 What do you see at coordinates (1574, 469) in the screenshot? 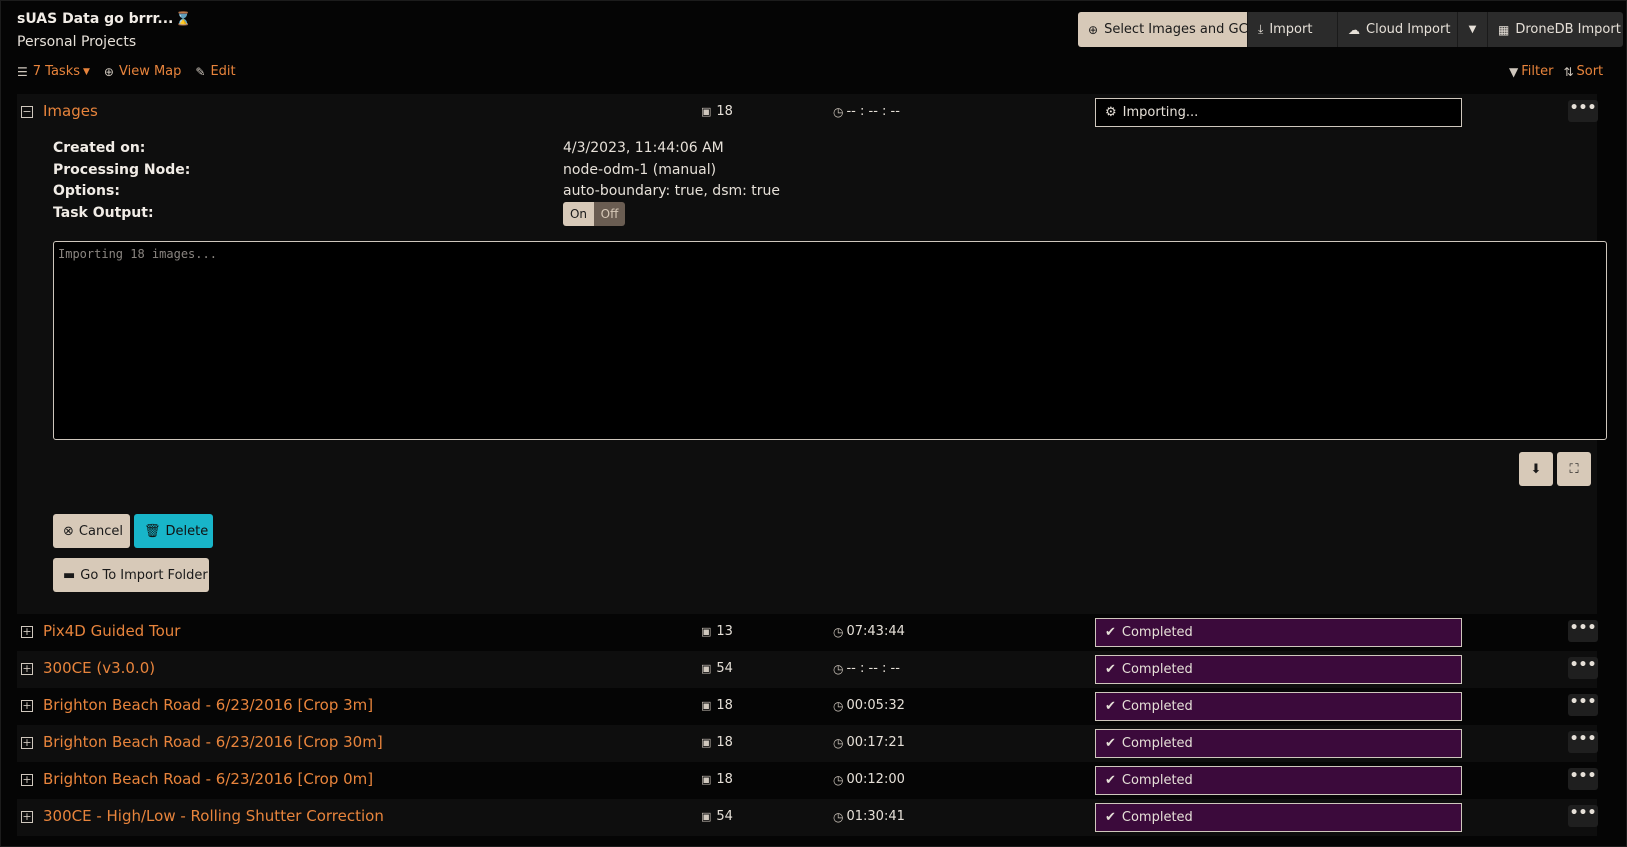
I see `fullscreen-button: ⛶` at bounding box center [1574, 469].